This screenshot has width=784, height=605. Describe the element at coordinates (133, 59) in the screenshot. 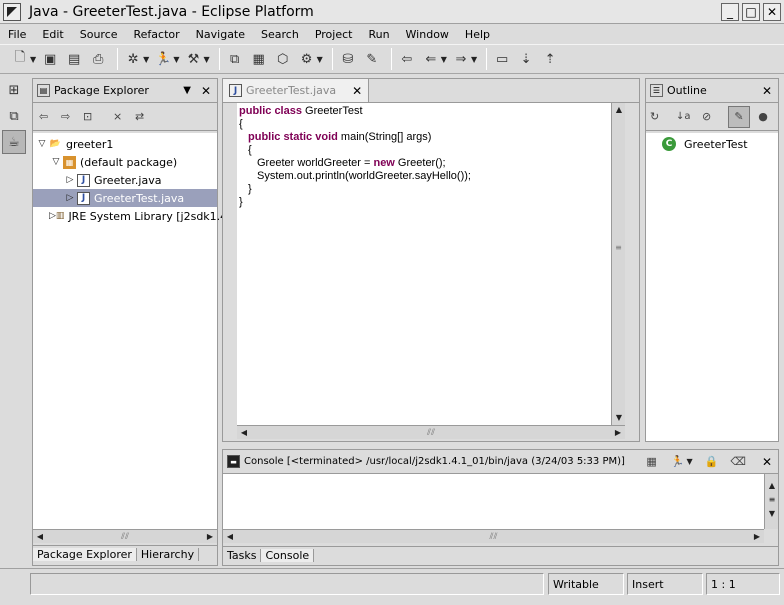

I see `debug-icon: ✲` at that location.